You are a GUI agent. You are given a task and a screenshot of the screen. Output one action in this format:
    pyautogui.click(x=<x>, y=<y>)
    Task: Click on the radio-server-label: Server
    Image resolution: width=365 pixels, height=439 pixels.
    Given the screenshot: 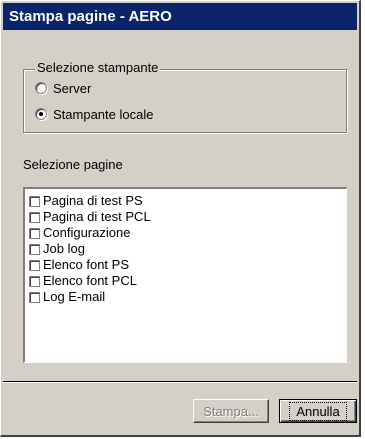 What is the action you would take?
    pyautogui.click(x=72, y=88)
    